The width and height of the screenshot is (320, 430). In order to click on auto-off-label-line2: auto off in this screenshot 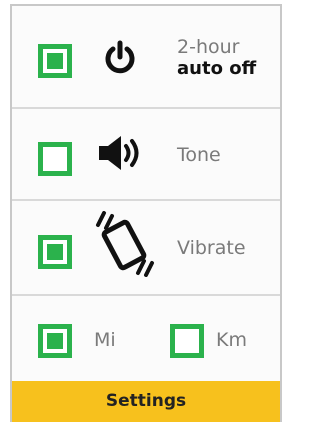, I will do `click(217, 68)`.